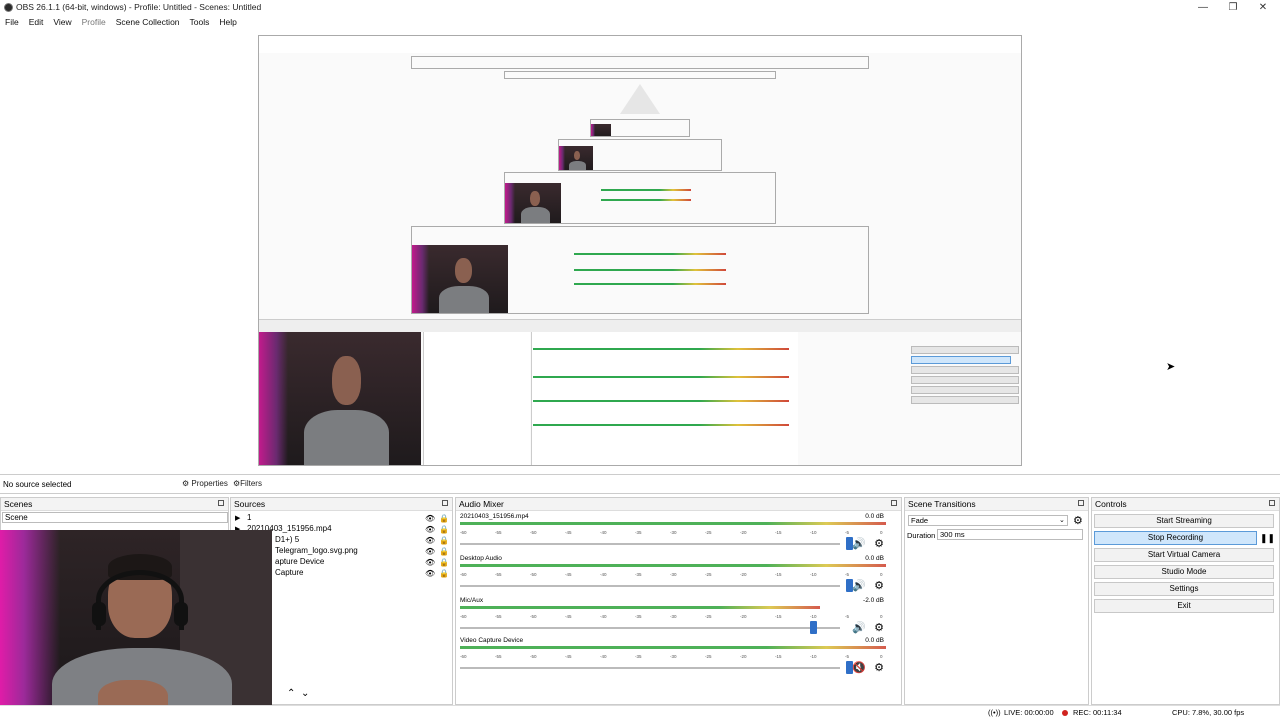 Image resolution: width=1280 pixels, height=720 pixels. What do you see at coordinates (94, 22) in the screenshot?
I see `menu-profile: Profile` at bounding box center [94, 22].